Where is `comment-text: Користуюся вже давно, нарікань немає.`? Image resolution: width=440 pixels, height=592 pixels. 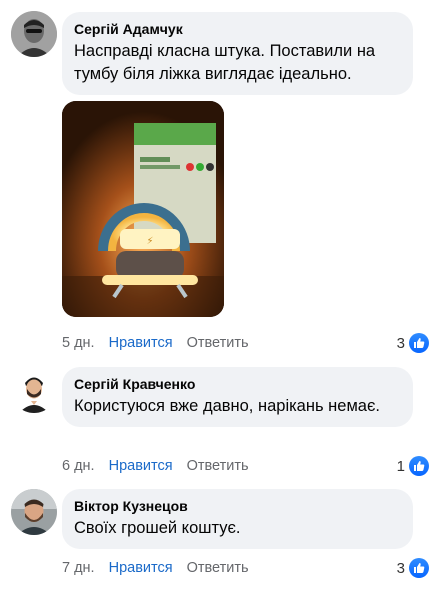
comment-text: Користуюся вже давно, нарікань немає. is located at coordinates (227, 406).